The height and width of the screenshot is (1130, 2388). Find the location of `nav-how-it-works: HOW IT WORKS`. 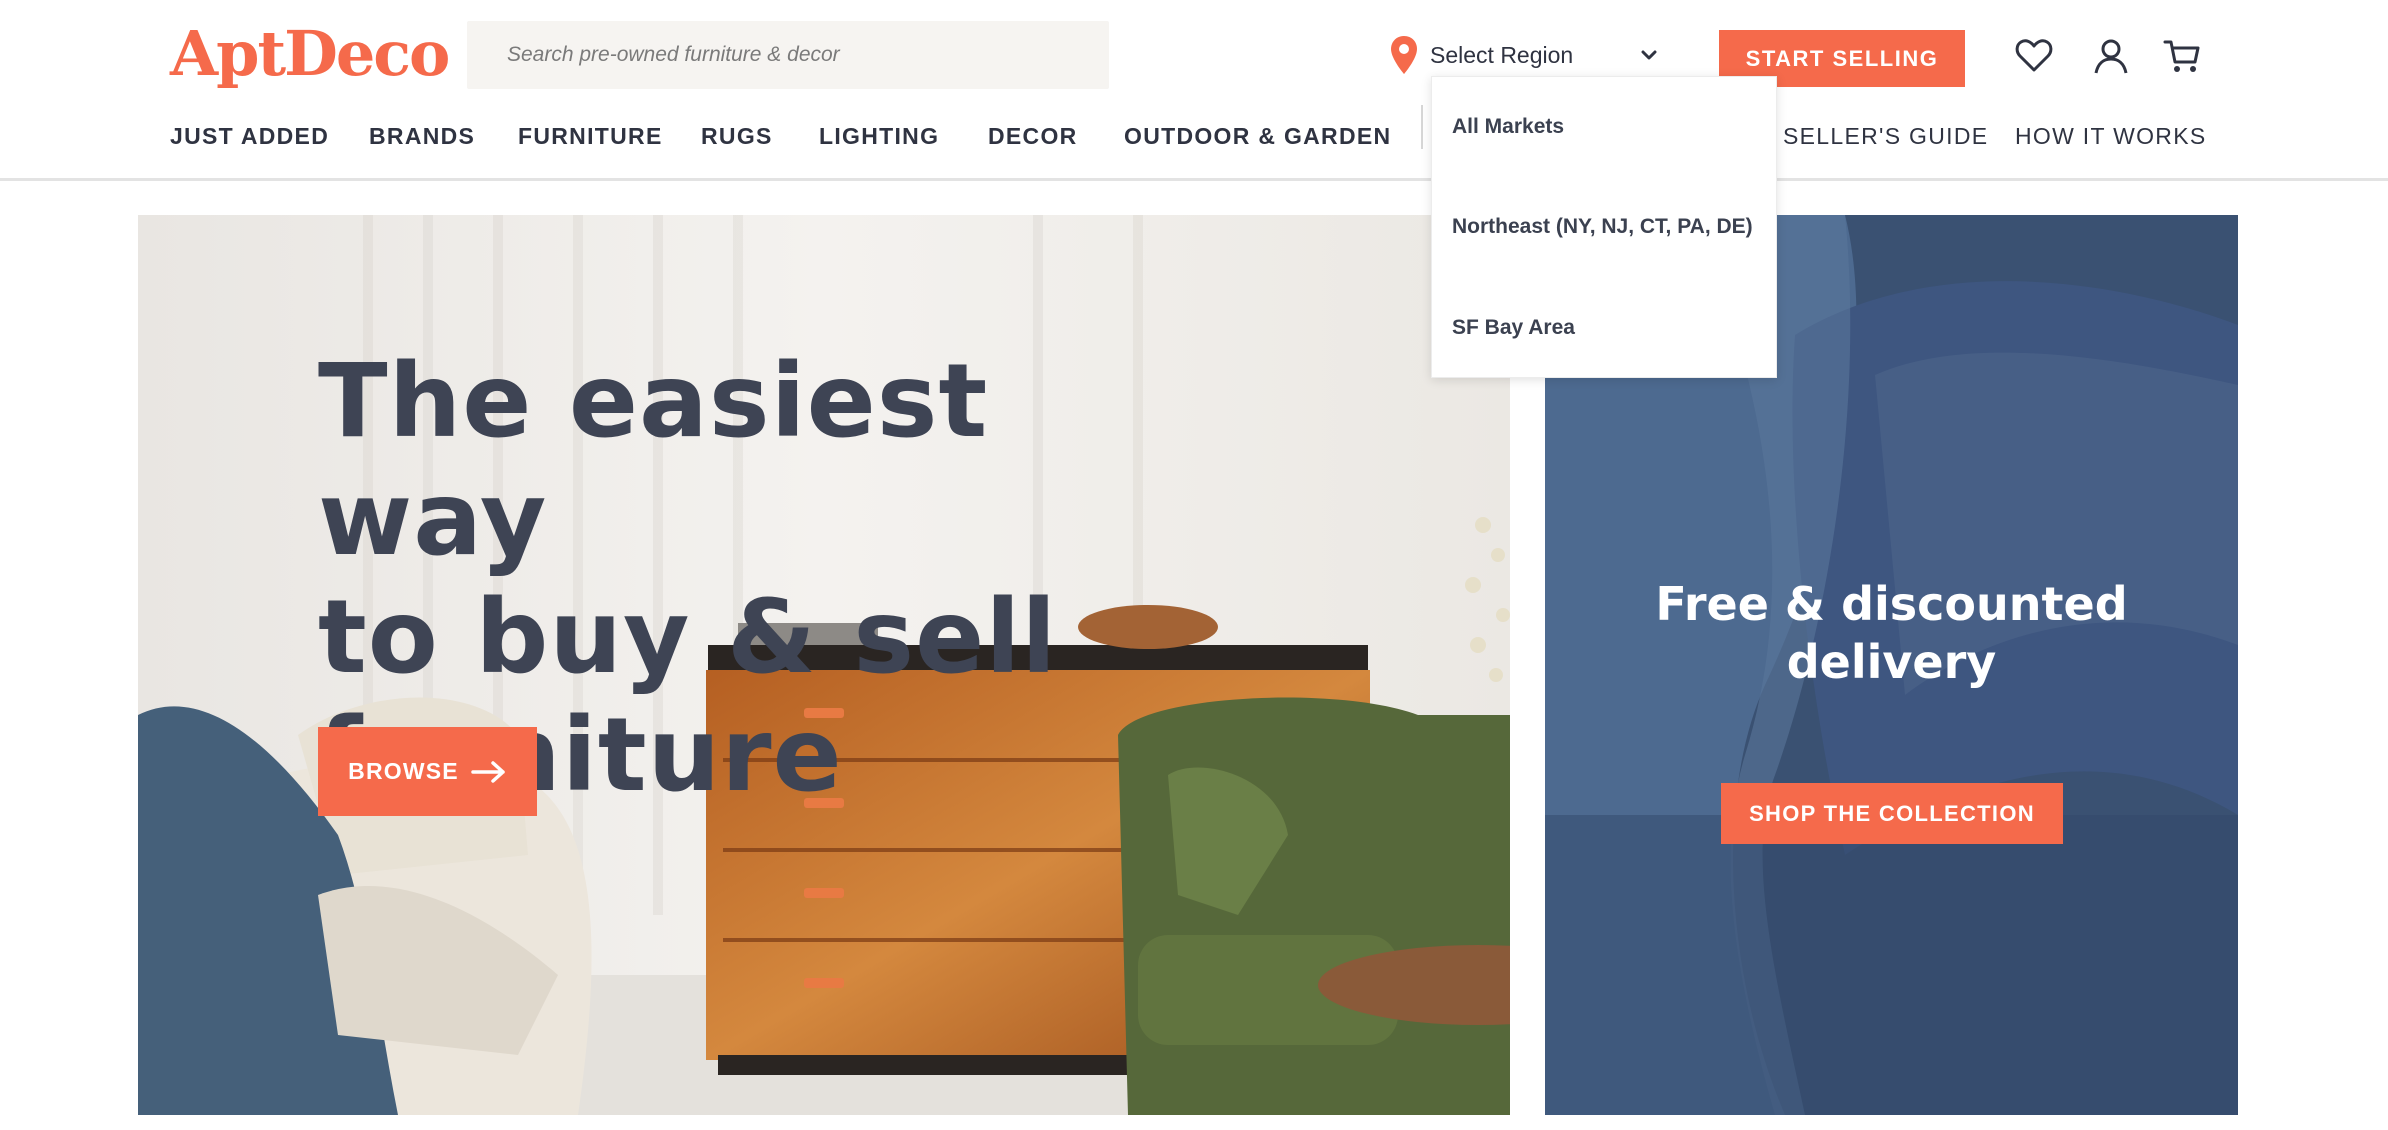

nav-how-it-works: HOW IT WORKS is located at coordinates (2111, 136).